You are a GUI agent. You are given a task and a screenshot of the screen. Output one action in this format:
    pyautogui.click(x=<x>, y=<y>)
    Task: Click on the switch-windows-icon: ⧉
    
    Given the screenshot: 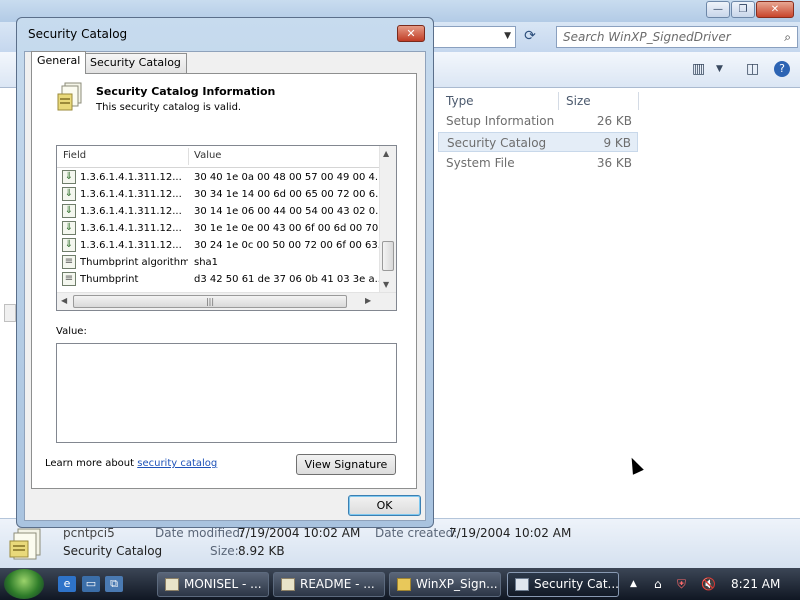 What is the action you would take?
    pyautogui.click(x=114, y=584)
    